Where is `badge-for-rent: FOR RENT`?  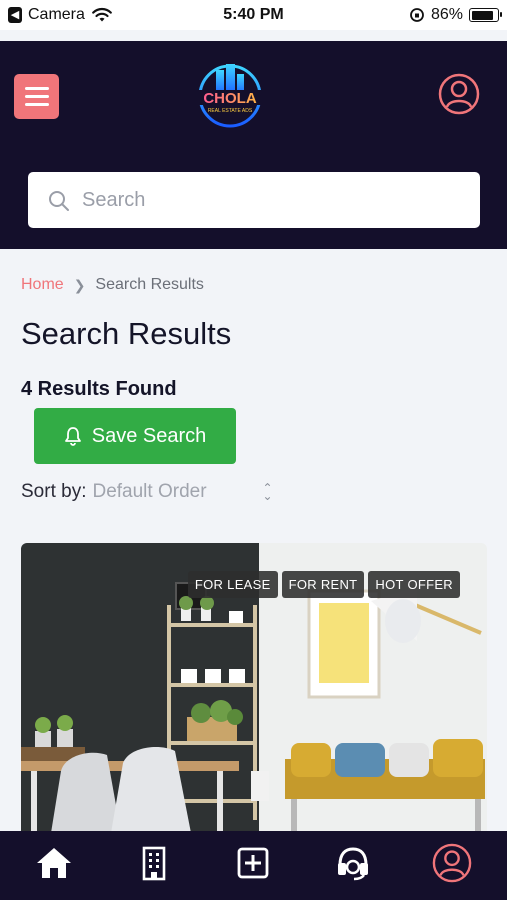
badge-for-rent: FOR RENT is located at coordinates (323, 584).